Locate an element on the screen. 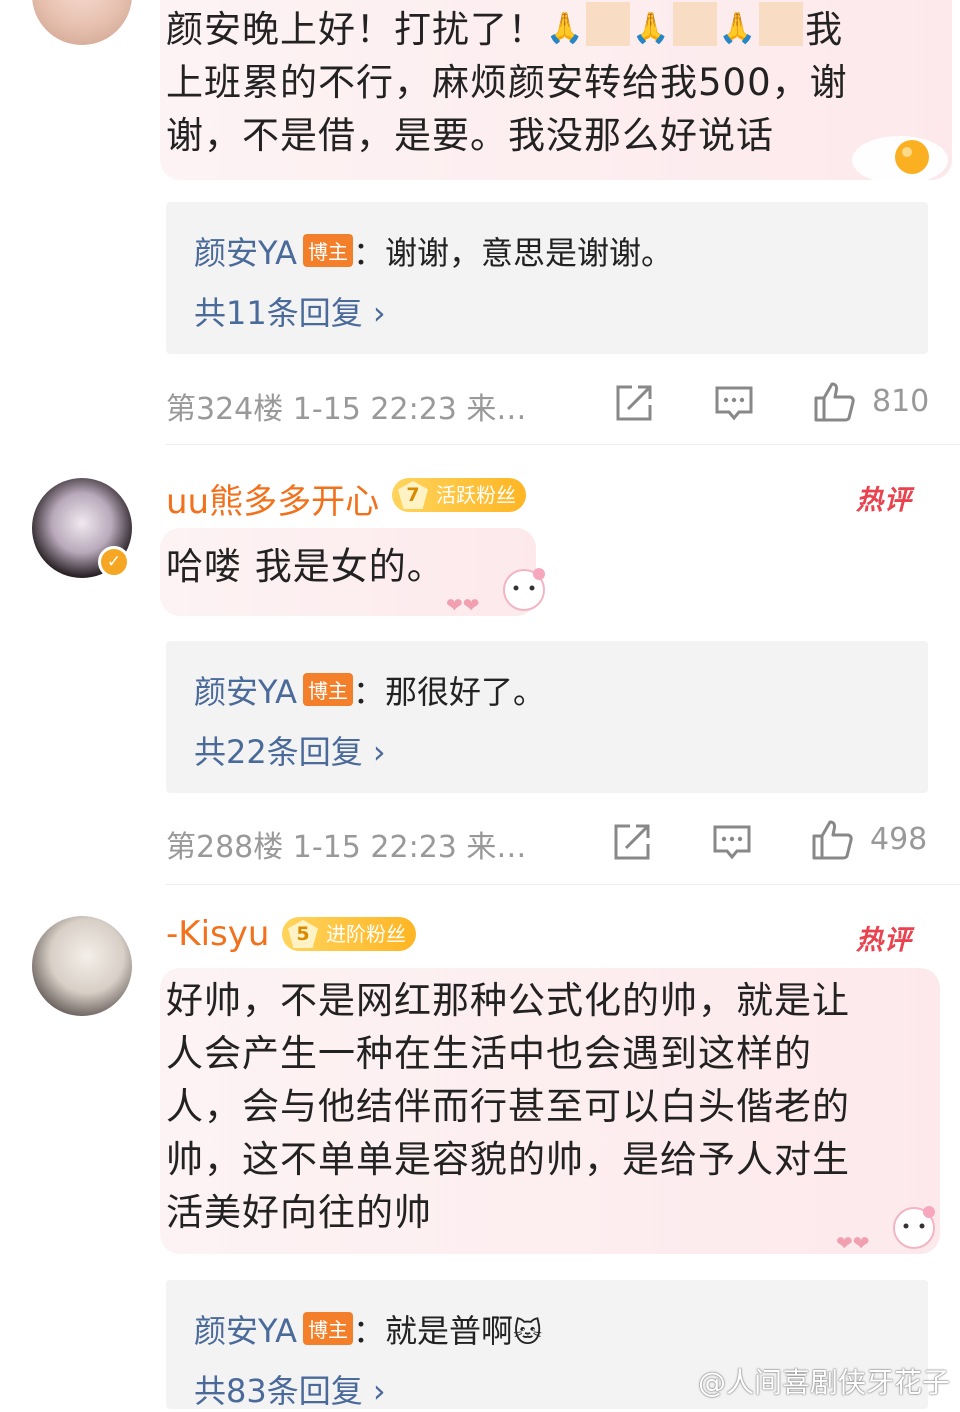  reply-box: 颜安YA 博主 ：谢谢，意思是谢谢。 共11条回复 › is located at coordinates (547, 278).